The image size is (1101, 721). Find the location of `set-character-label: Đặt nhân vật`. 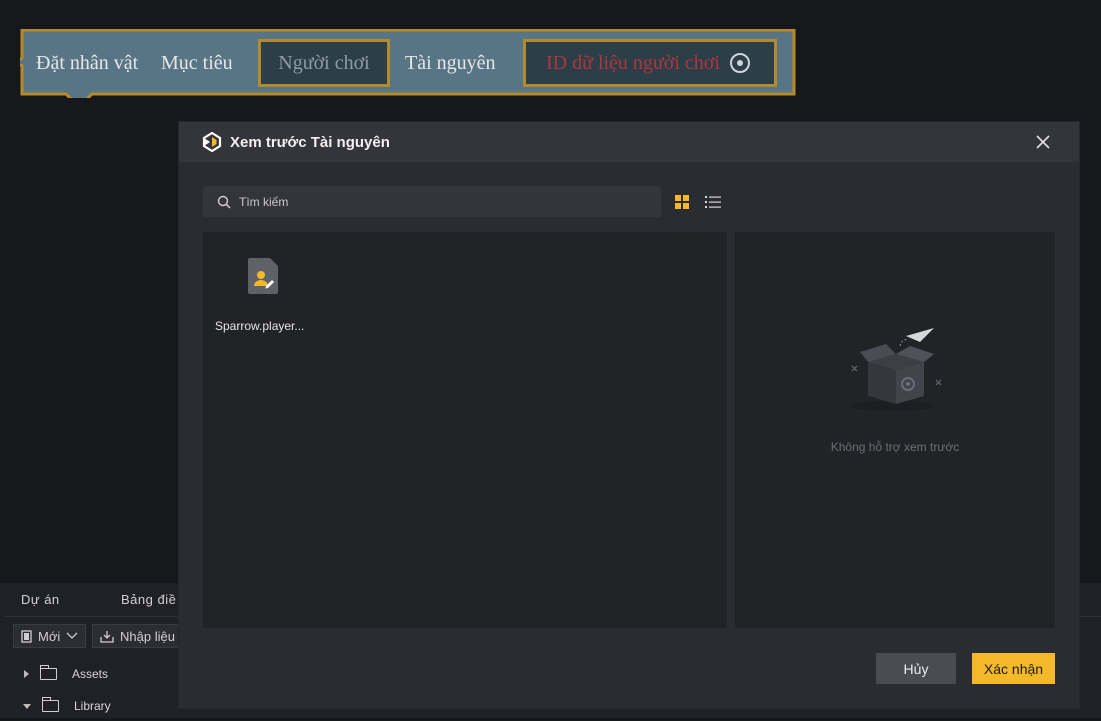

set-character-label: Đặt nhân vật is located at coordinates (87, 63).